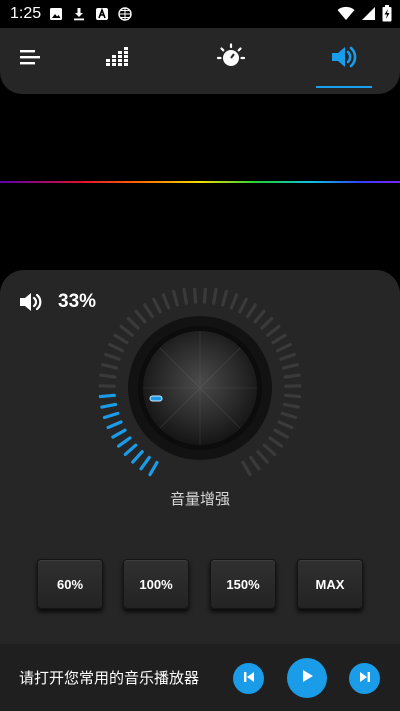 The height and width of the screenshot is (711, 400). Describe the element at coordinates (387, 15) in the screenshot. I see `battery-charging-icon` at that location.